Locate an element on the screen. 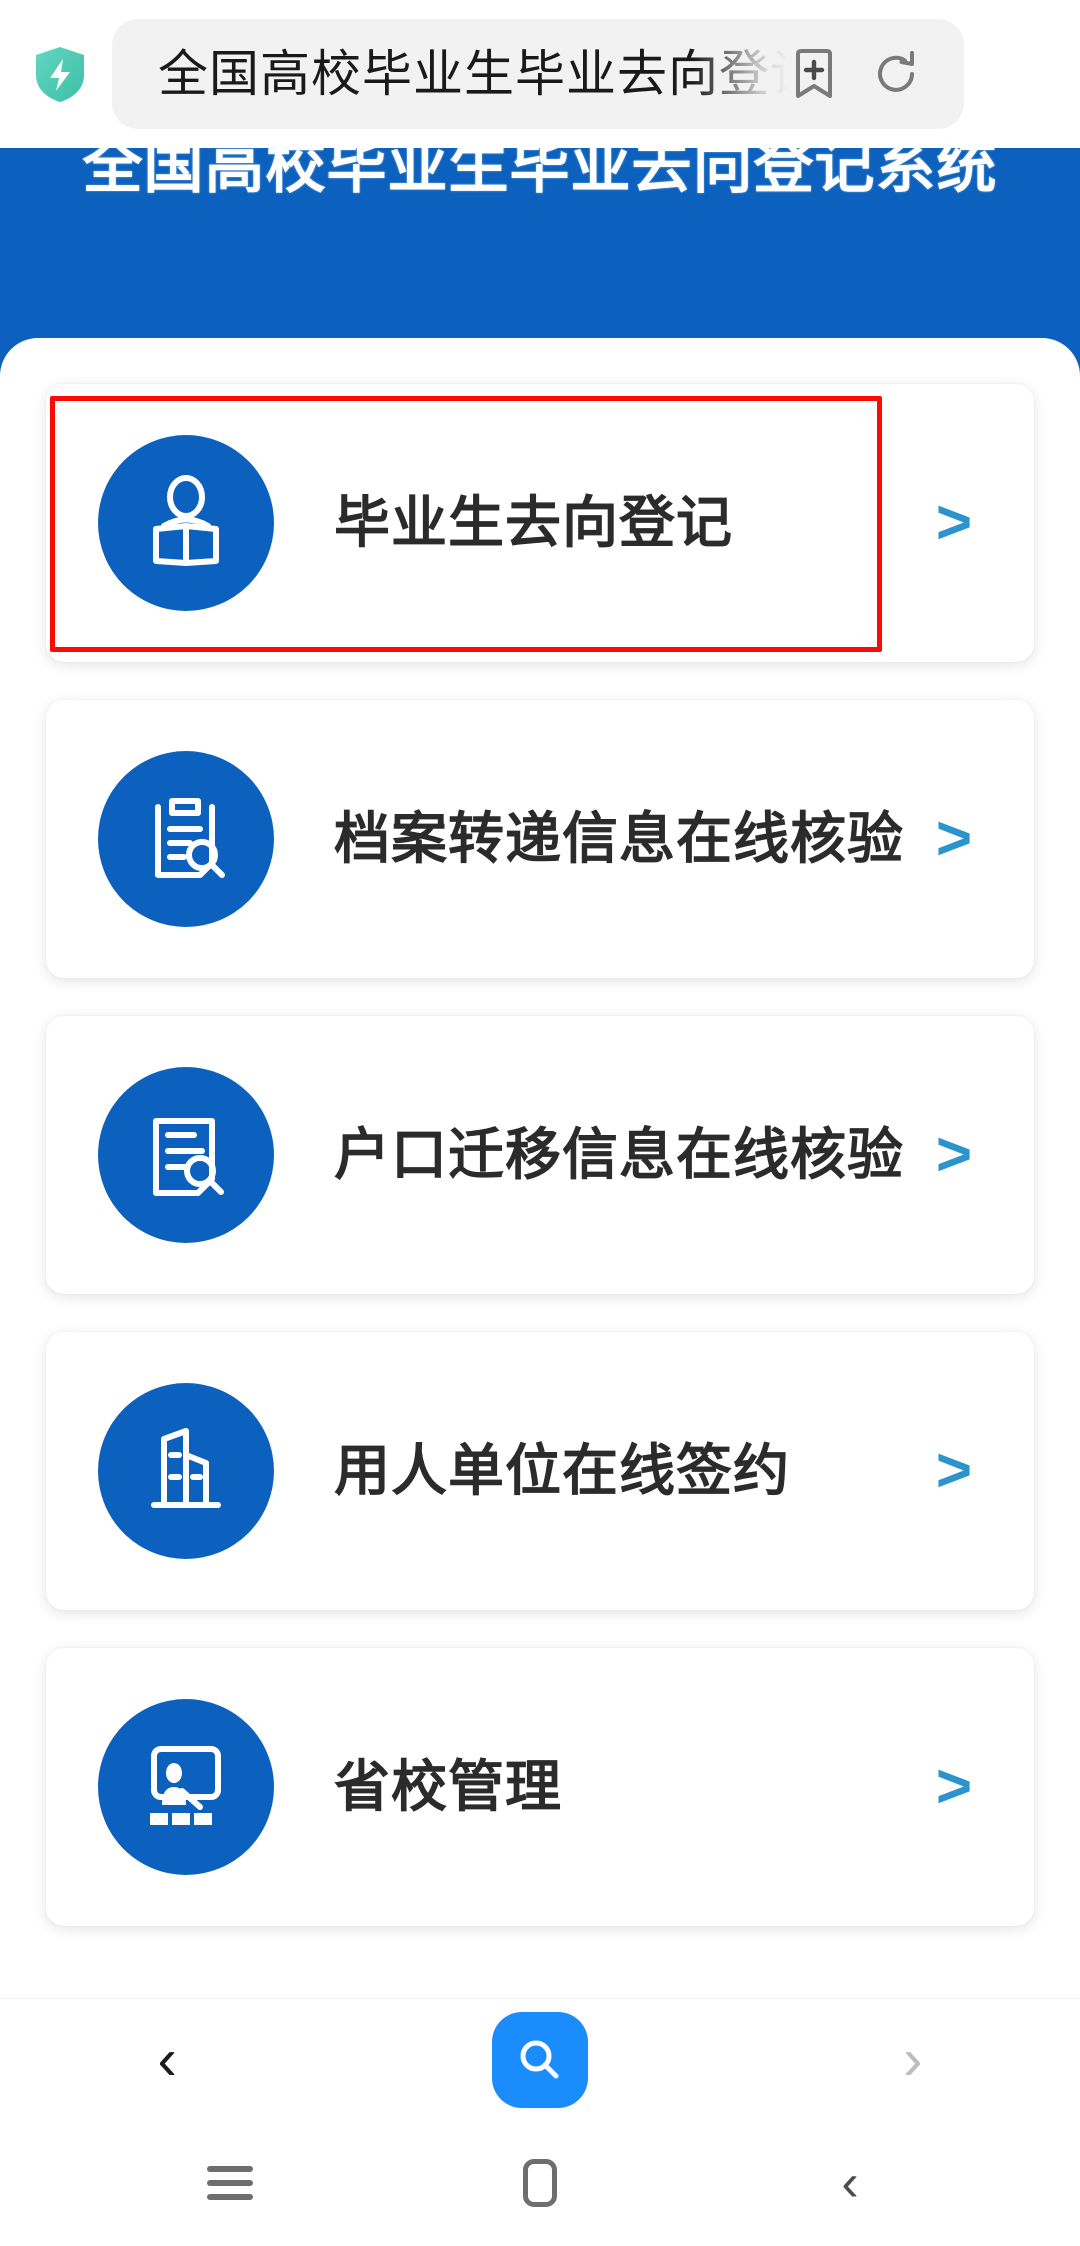 The height and width of the screenshot is (2246, 1080). system-home-button is located at coordinates (540, 2183).